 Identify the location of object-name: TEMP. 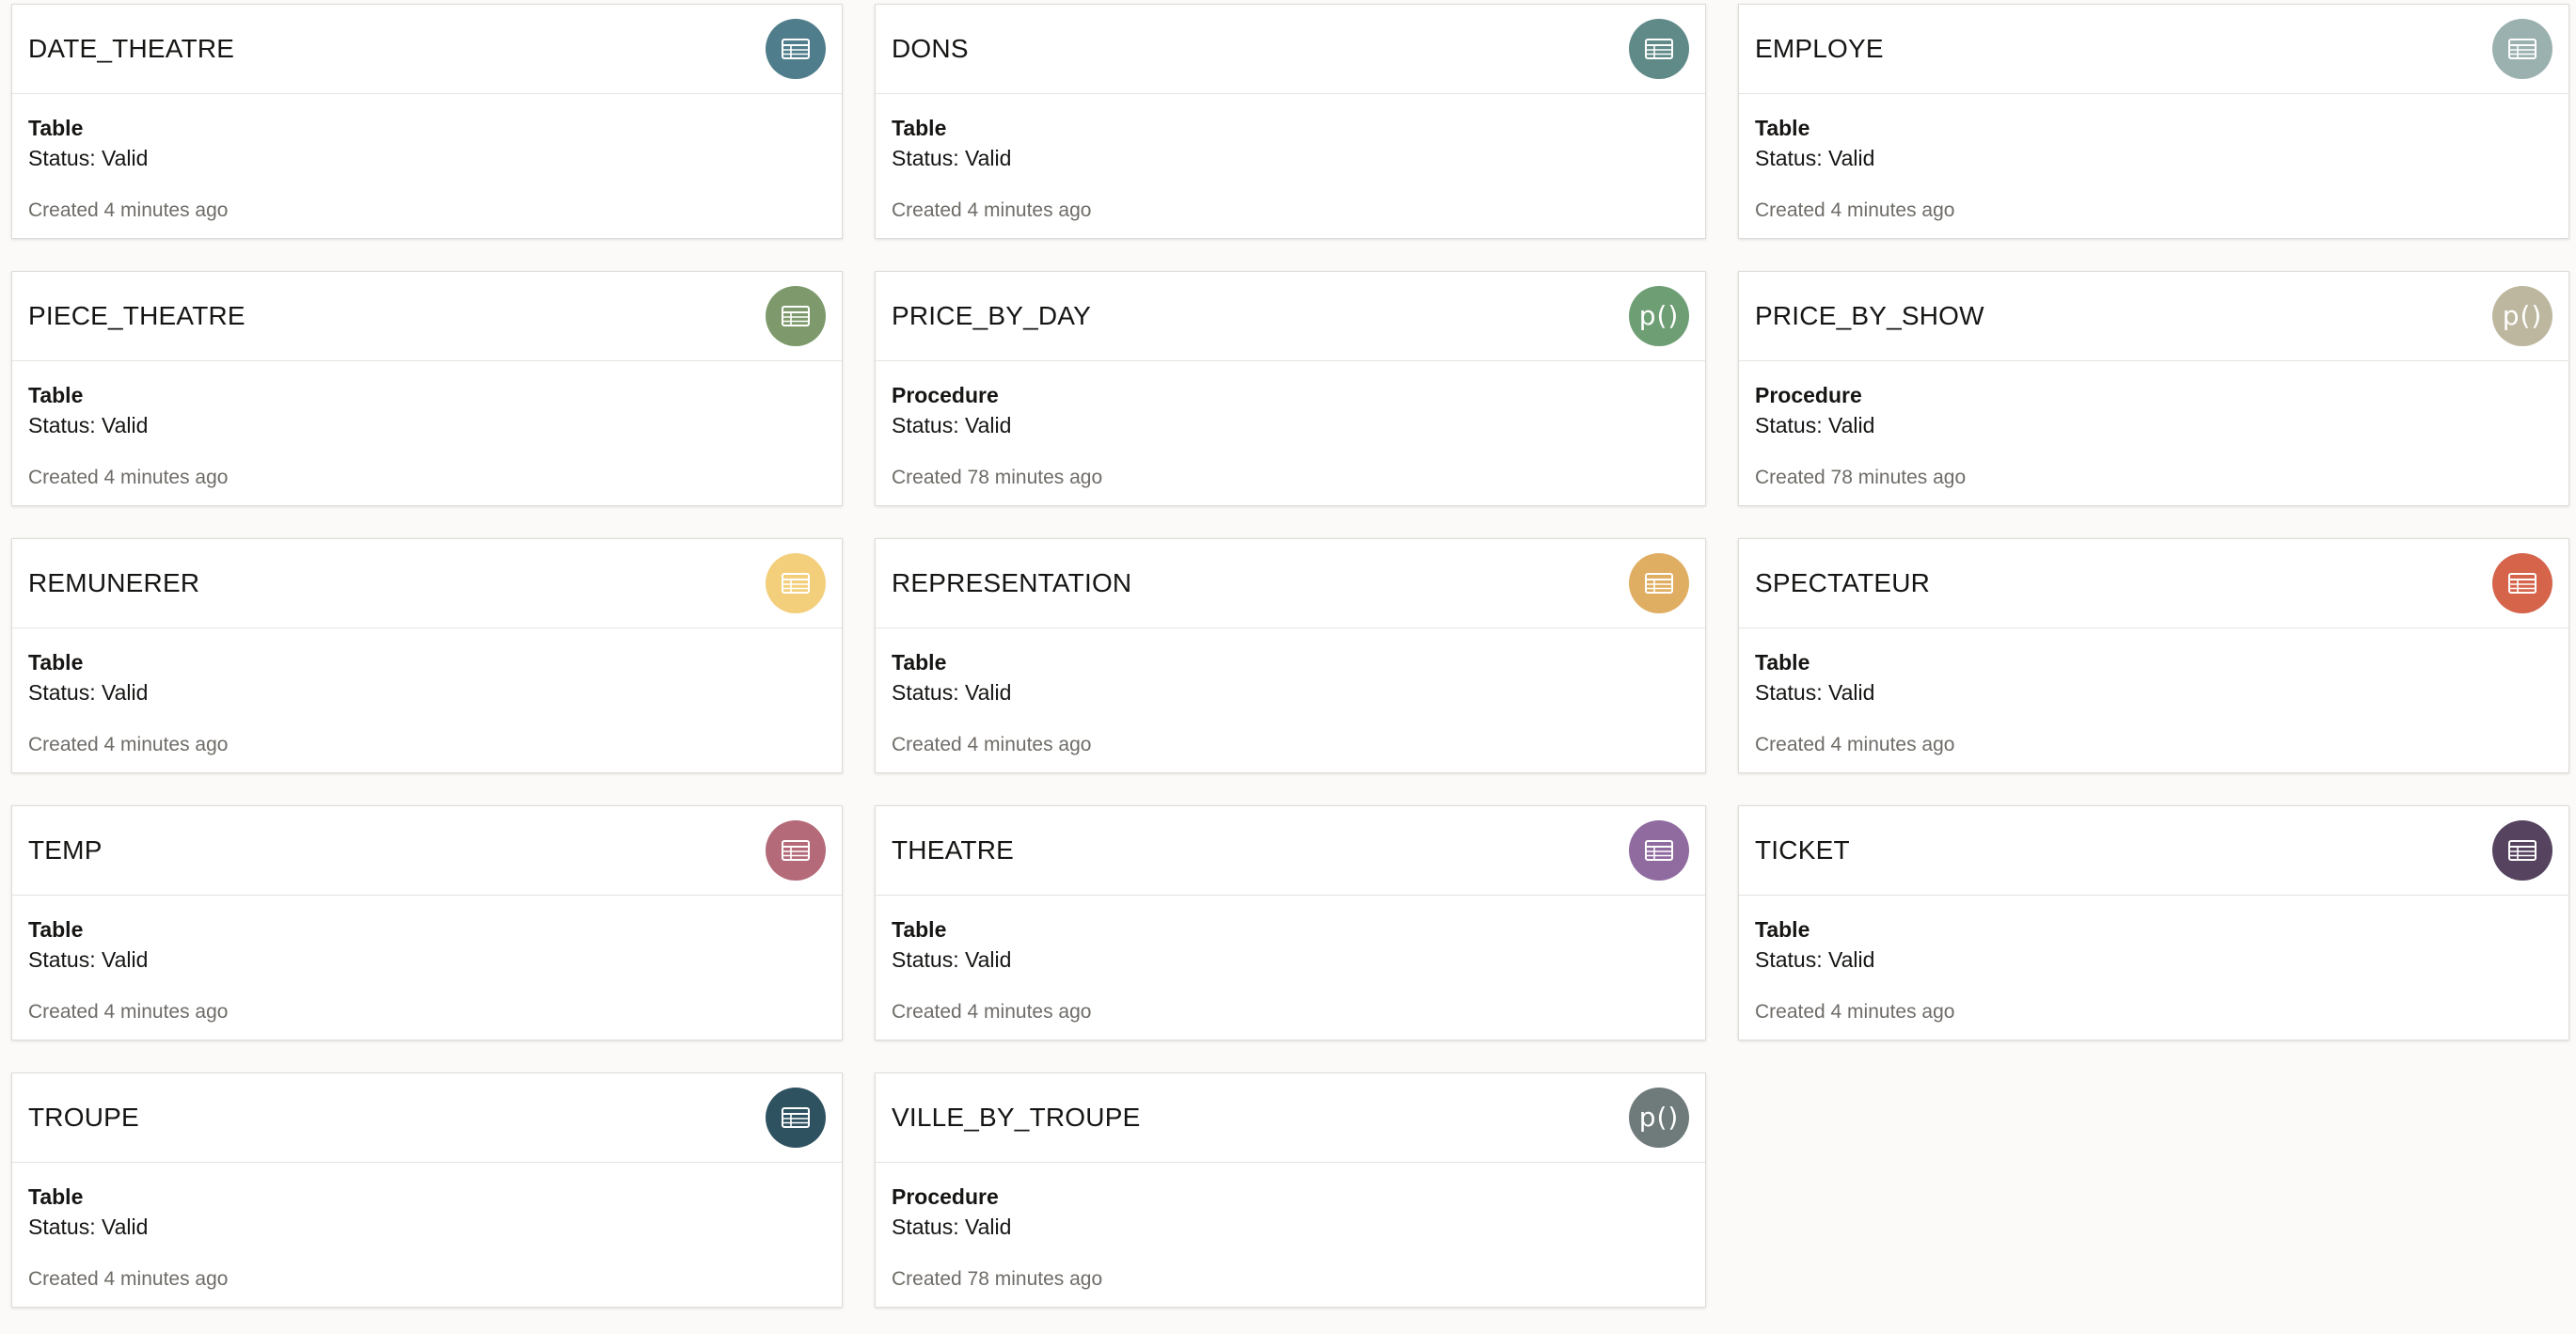
(65, 850).